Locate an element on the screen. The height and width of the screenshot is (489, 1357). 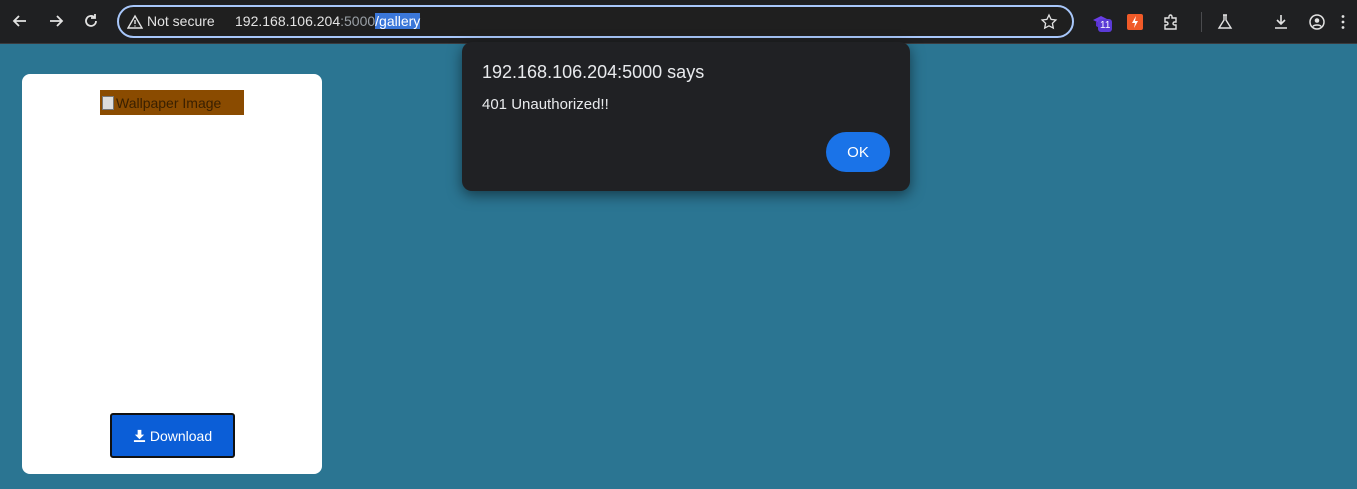
url-port: :5000 is located at coordinates (358, 21).